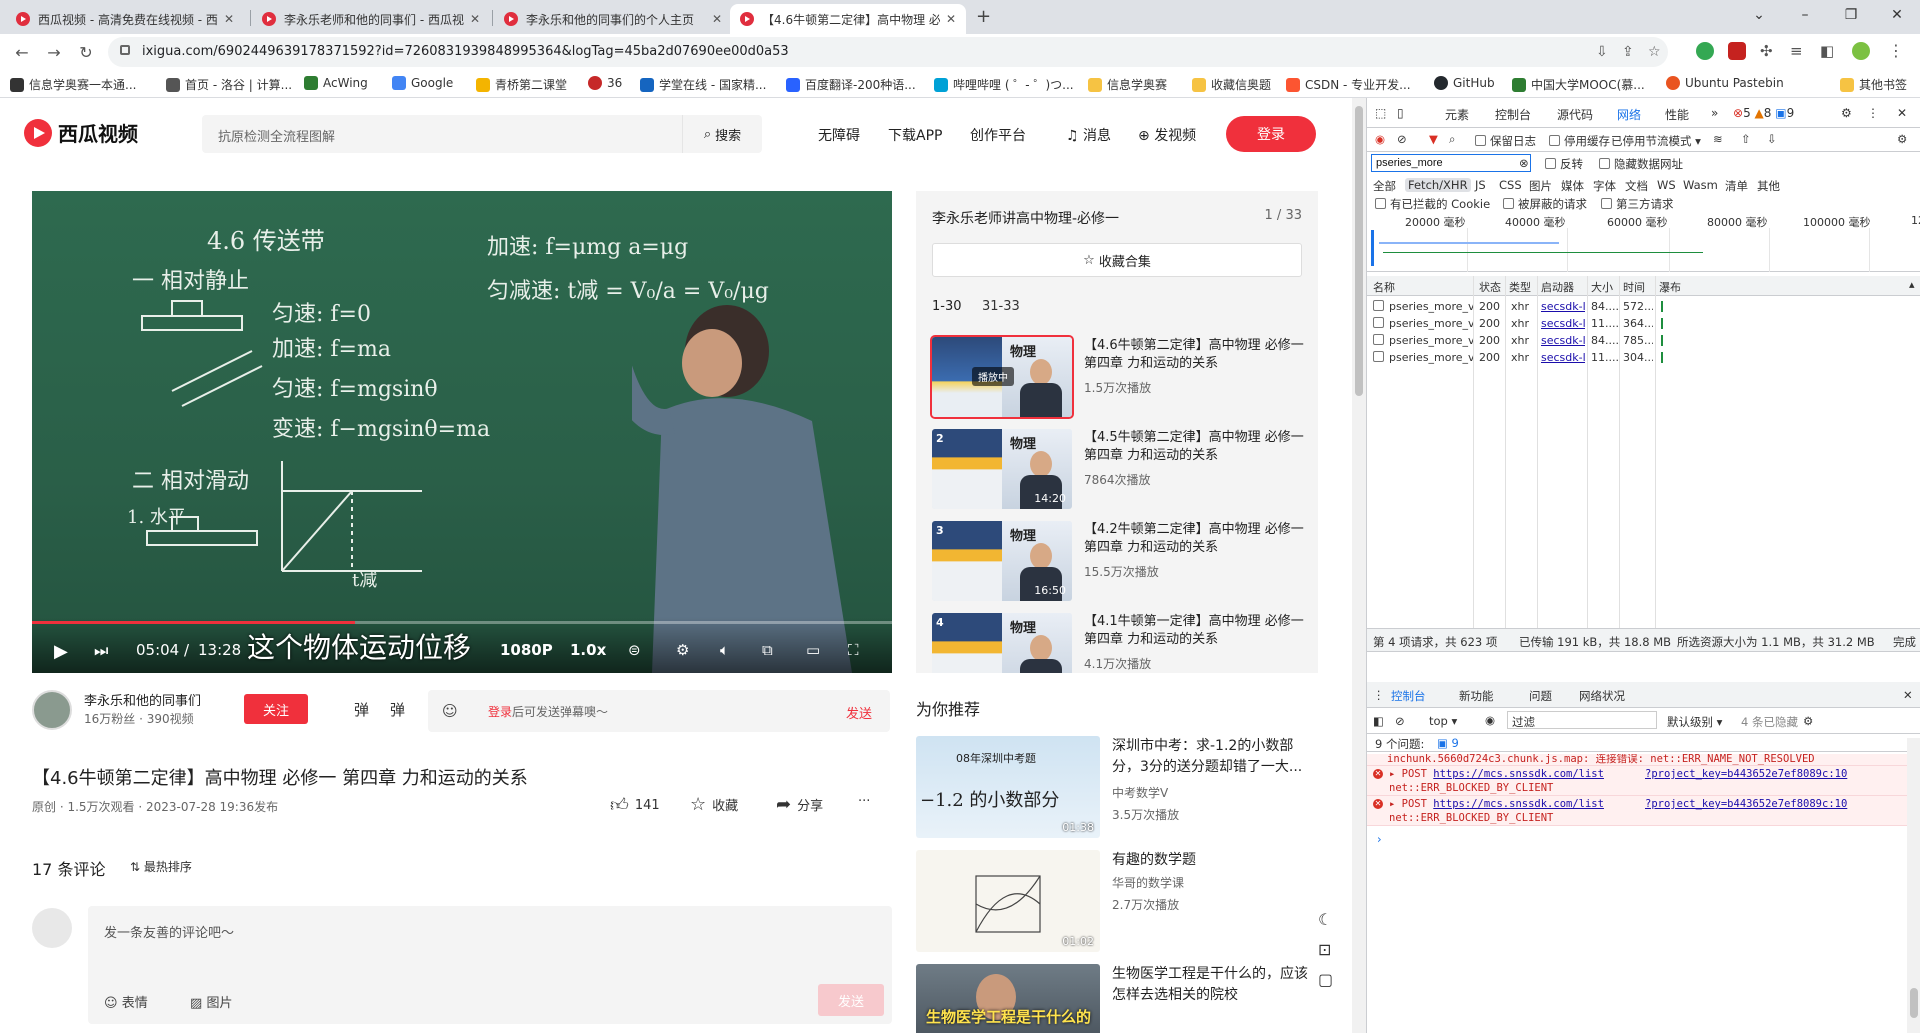 The image size is (1920, 1033). Describe the element at coordinates (450, 711) in the screenshot. I see `emoji-icon: ☺` at that location.